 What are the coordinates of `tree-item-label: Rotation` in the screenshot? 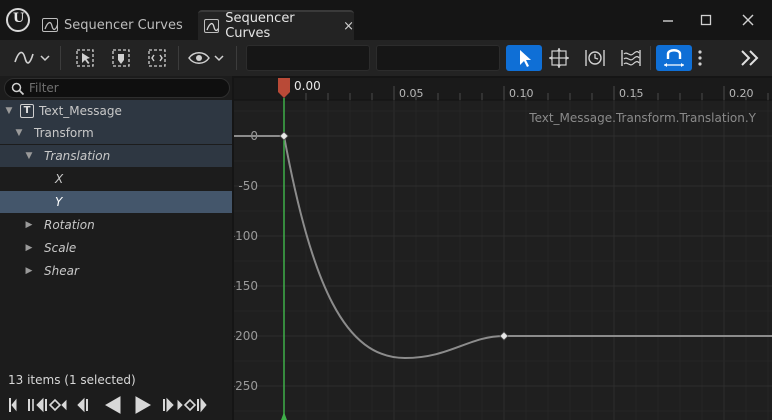 It's located at (69, 225).